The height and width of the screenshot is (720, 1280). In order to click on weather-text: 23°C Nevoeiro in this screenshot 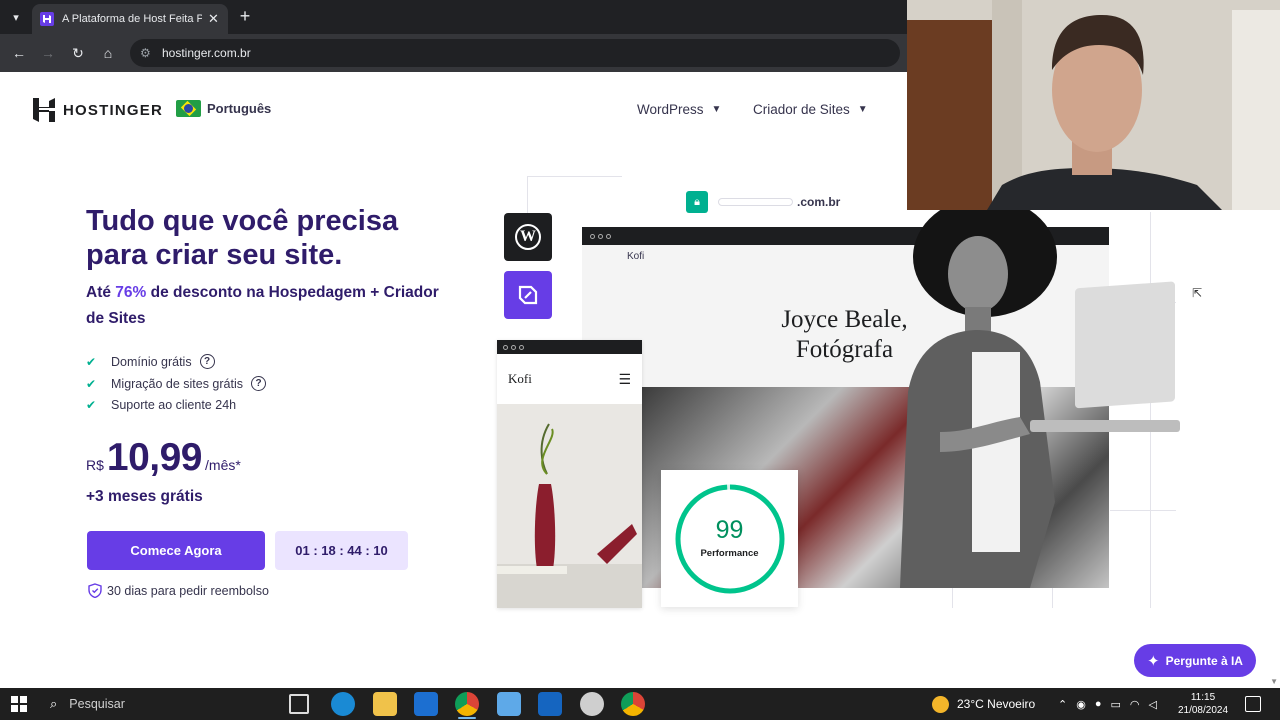, I will do `click(996, 704)`.